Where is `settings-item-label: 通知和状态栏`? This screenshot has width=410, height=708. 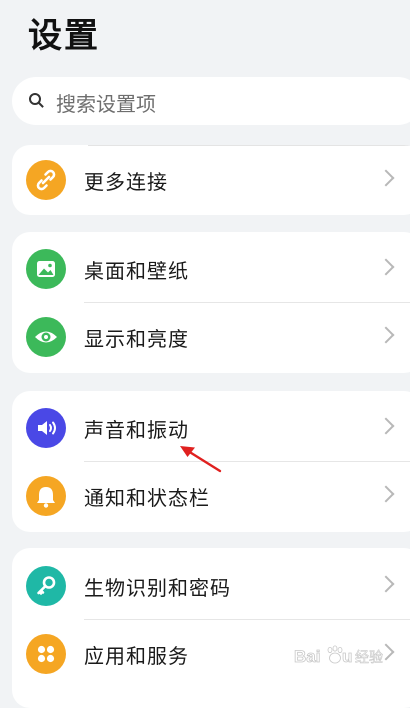
settings-item-label: 通知和状态栏 is located at coordinates (147, 498).